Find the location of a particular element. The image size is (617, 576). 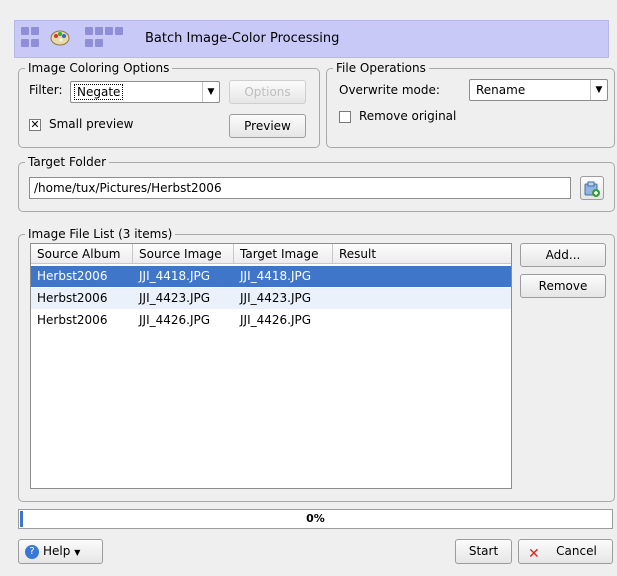

group-legend: Image File List (3 items) is located at coordinates (100, 234).